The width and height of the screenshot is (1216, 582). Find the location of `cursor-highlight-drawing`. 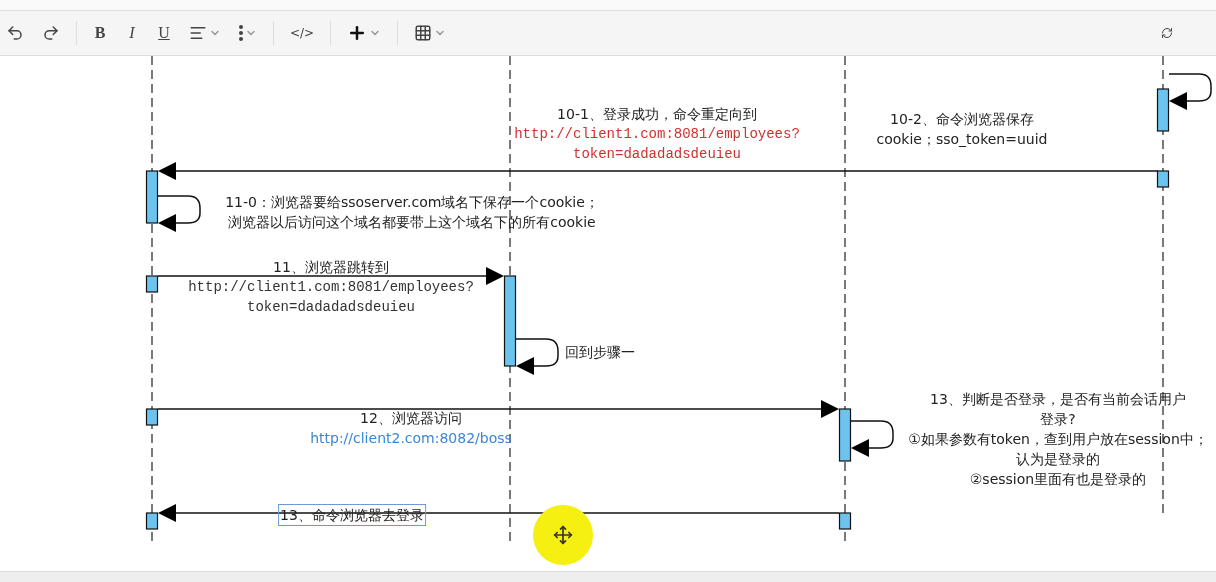

cursor-highlight-drawing is located at coordinates (563, 535).